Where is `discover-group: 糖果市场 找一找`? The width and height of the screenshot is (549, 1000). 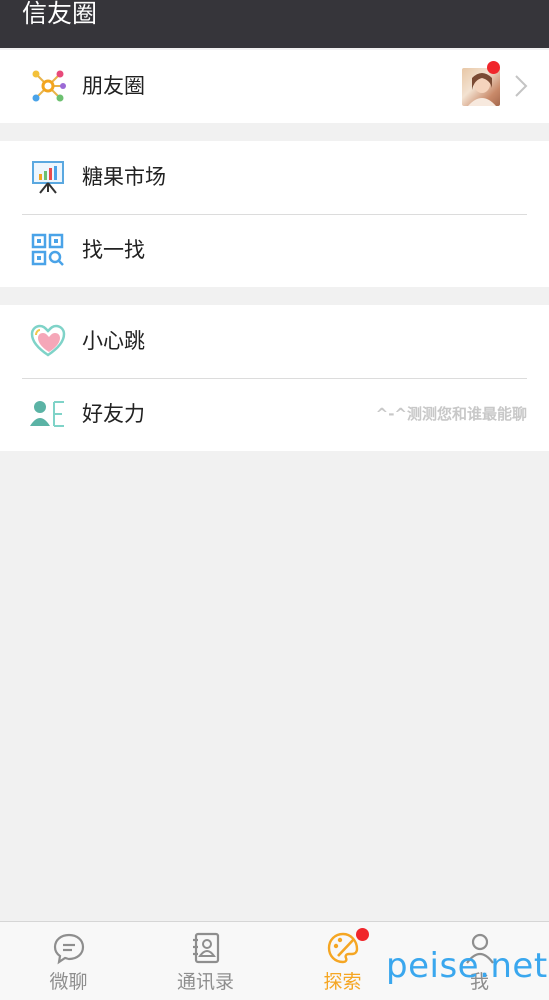 discover-group: 糖果市场 找一找 is located at coordinates (274, 214).